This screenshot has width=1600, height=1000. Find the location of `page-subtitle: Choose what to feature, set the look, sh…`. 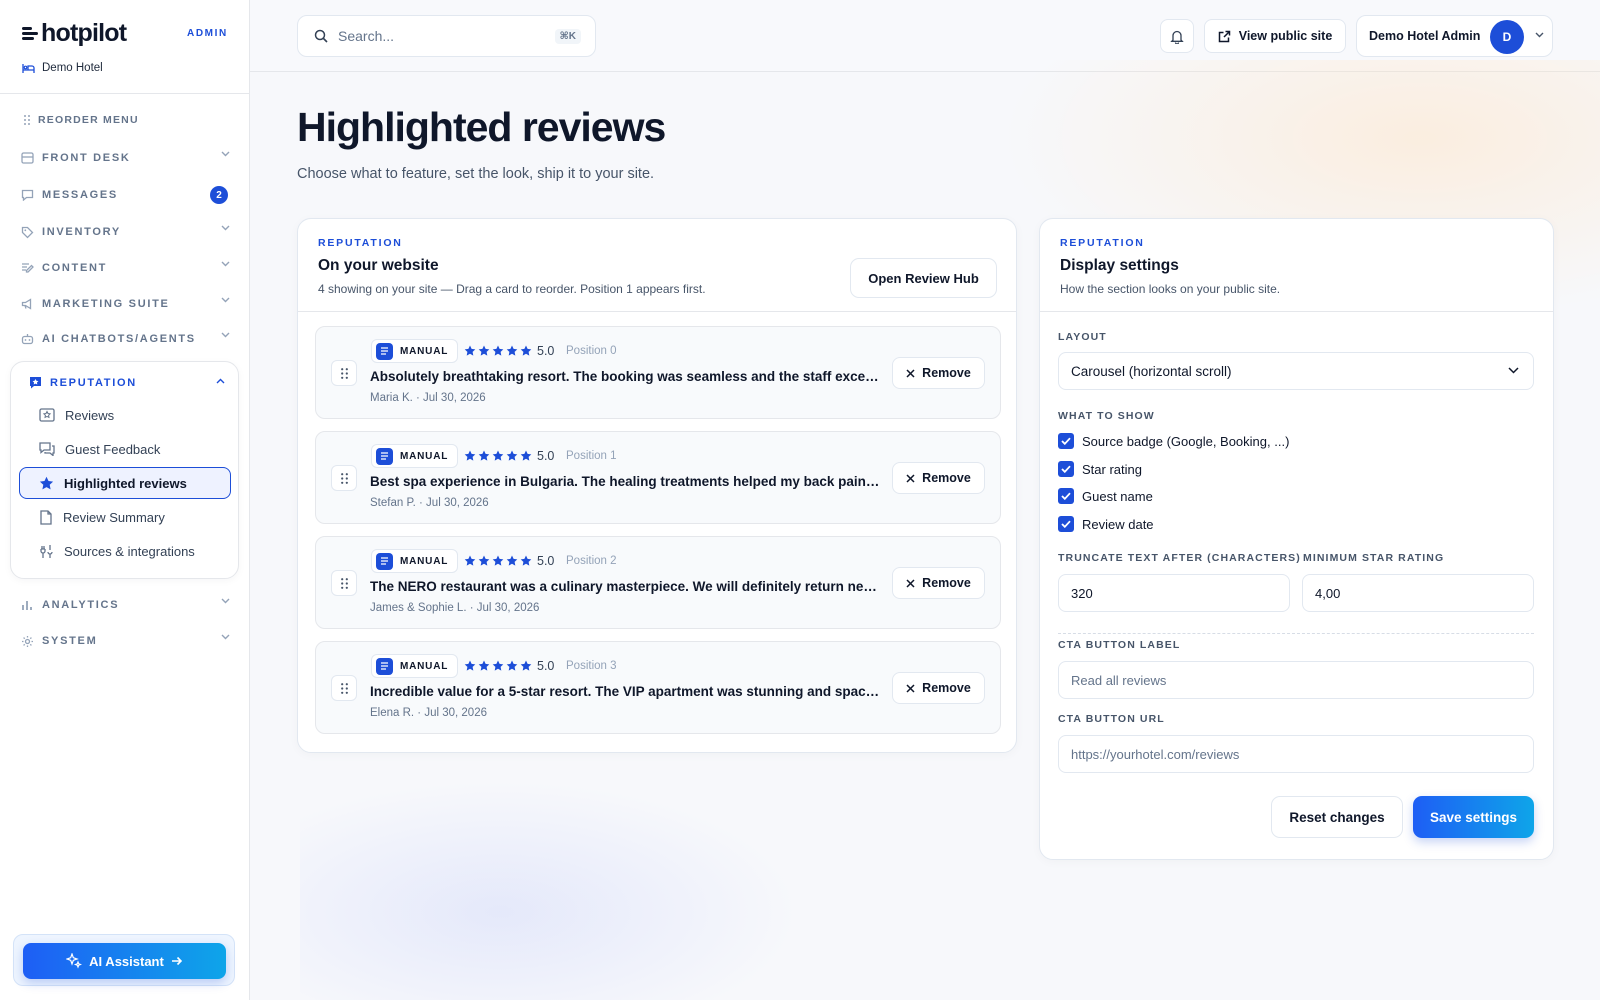

page-subtitle: Choose what to feature, set the look, sh… is located at coordinates (476, 174).